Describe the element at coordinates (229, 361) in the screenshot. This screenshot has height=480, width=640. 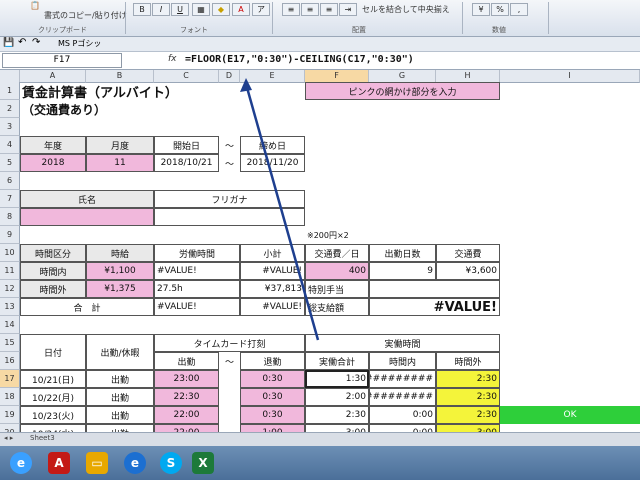
I see `tilde-3: ～` at that location.